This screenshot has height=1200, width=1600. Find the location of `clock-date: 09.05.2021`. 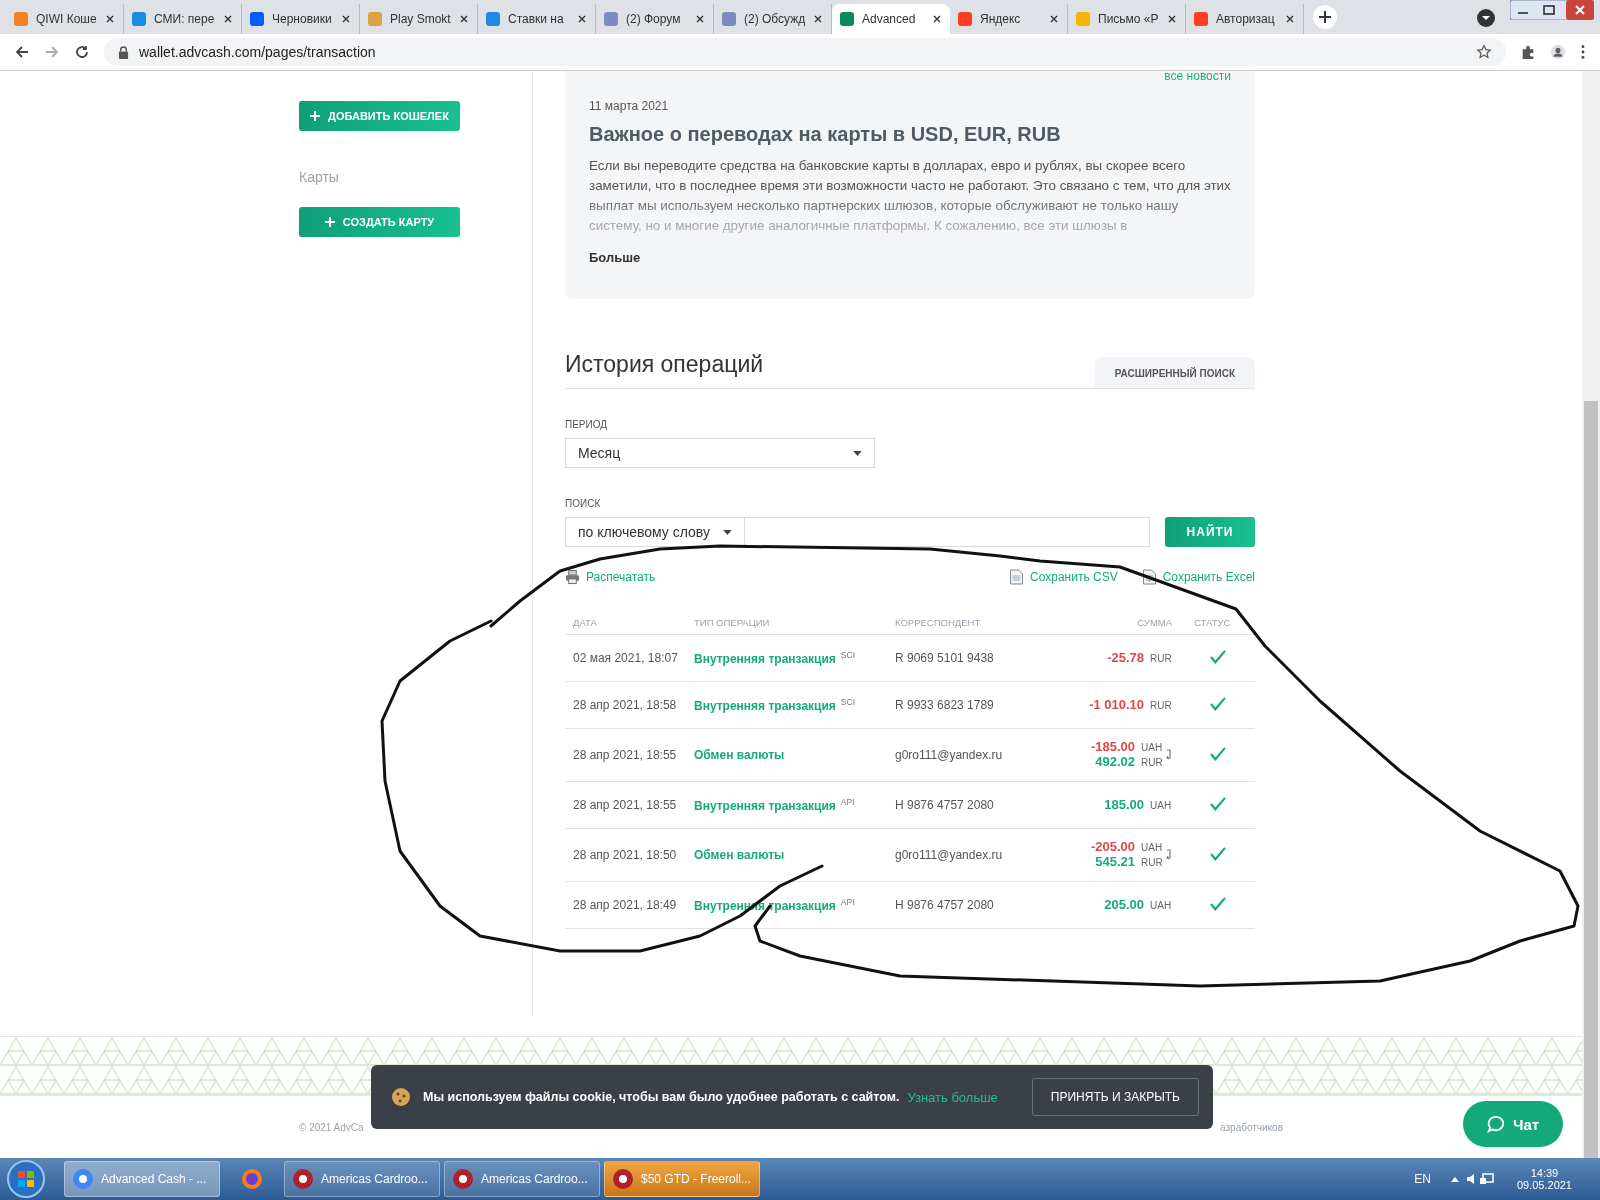

clock-date: 09.05.2021 is located at coordinates (1544, 1185).